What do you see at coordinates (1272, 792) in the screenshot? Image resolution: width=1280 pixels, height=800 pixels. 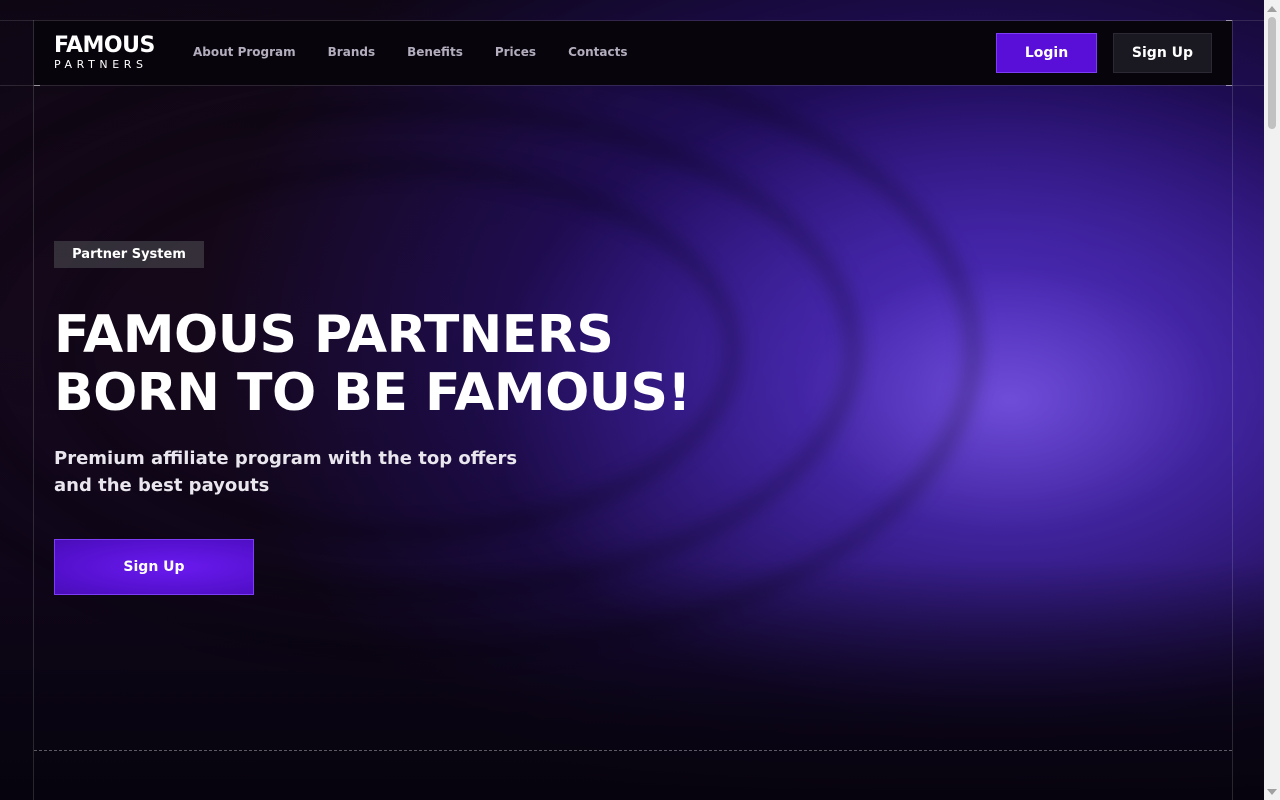 I see `scroll-down-arrow-icon` at bounding box center [1272, 792].